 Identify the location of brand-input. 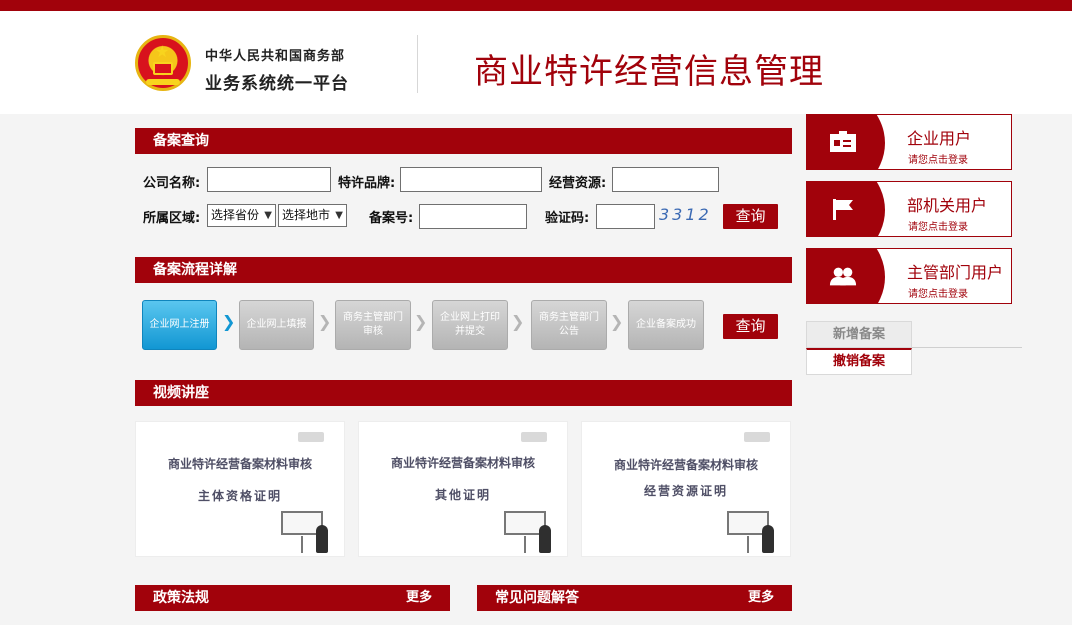
(471, 179).